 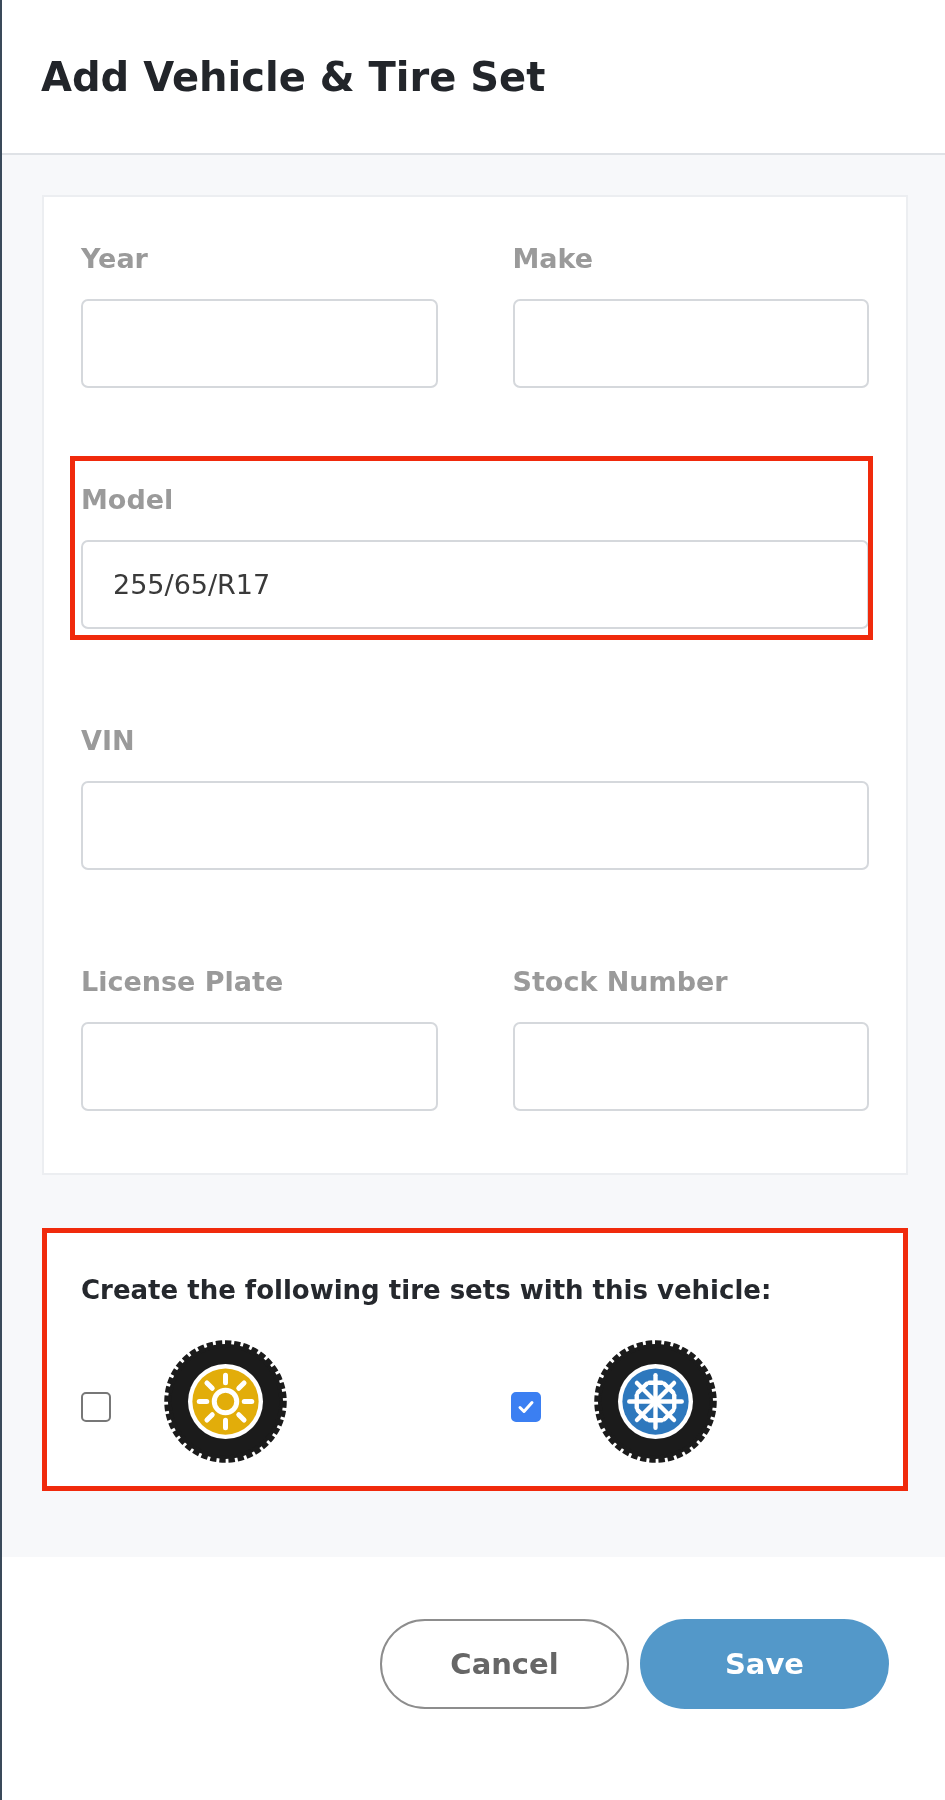 What do you see at coordinates (115, 259) in the screenshot?
I see `field-label: Year` at bounding box center [115, 259].